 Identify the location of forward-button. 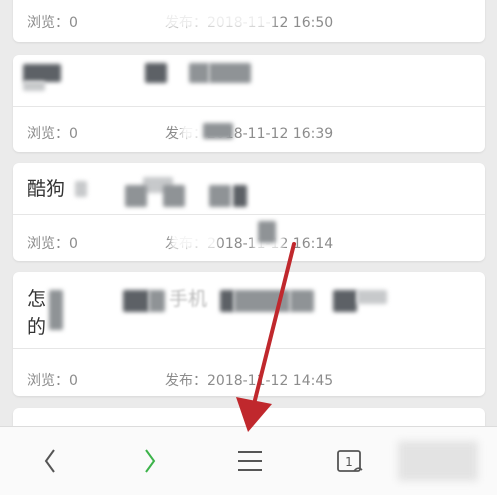
(150, 461).